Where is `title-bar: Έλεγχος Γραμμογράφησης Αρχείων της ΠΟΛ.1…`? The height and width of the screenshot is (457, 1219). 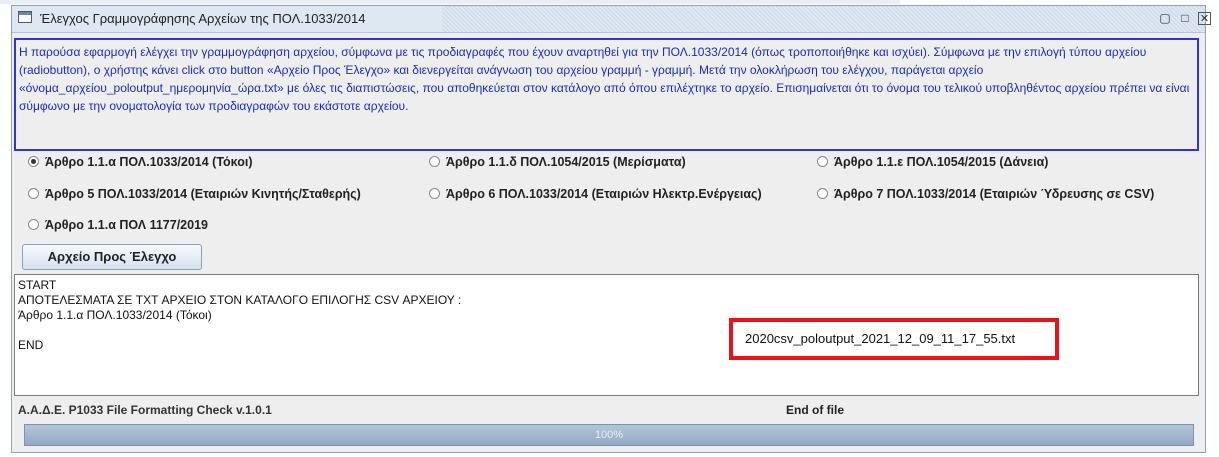
title-bar: Έλεγχος Γραμμογράφησης Αρχείων της ΠΟΛ.1… is located at coordinates (611, 19).